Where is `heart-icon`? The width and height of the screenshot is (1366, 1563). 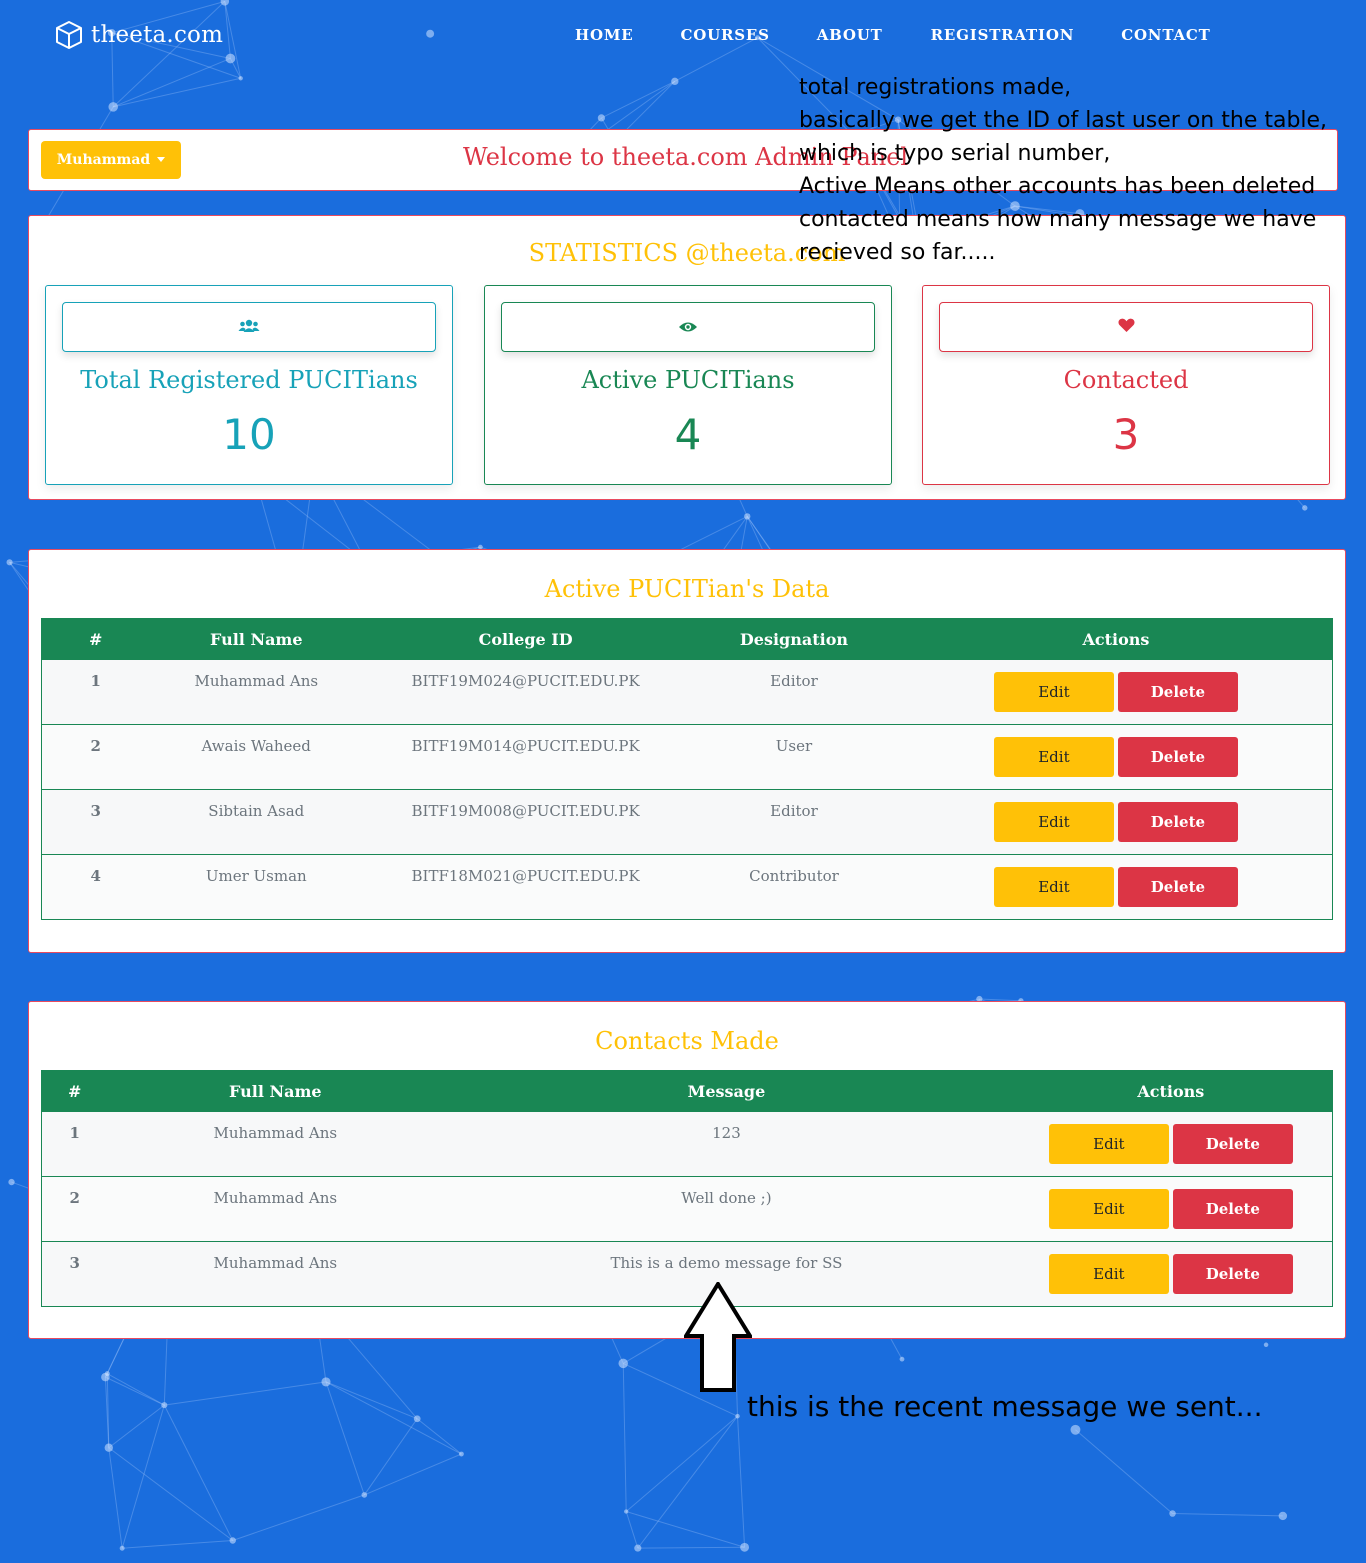
heart-icon is located at coordinates (1126, 327).